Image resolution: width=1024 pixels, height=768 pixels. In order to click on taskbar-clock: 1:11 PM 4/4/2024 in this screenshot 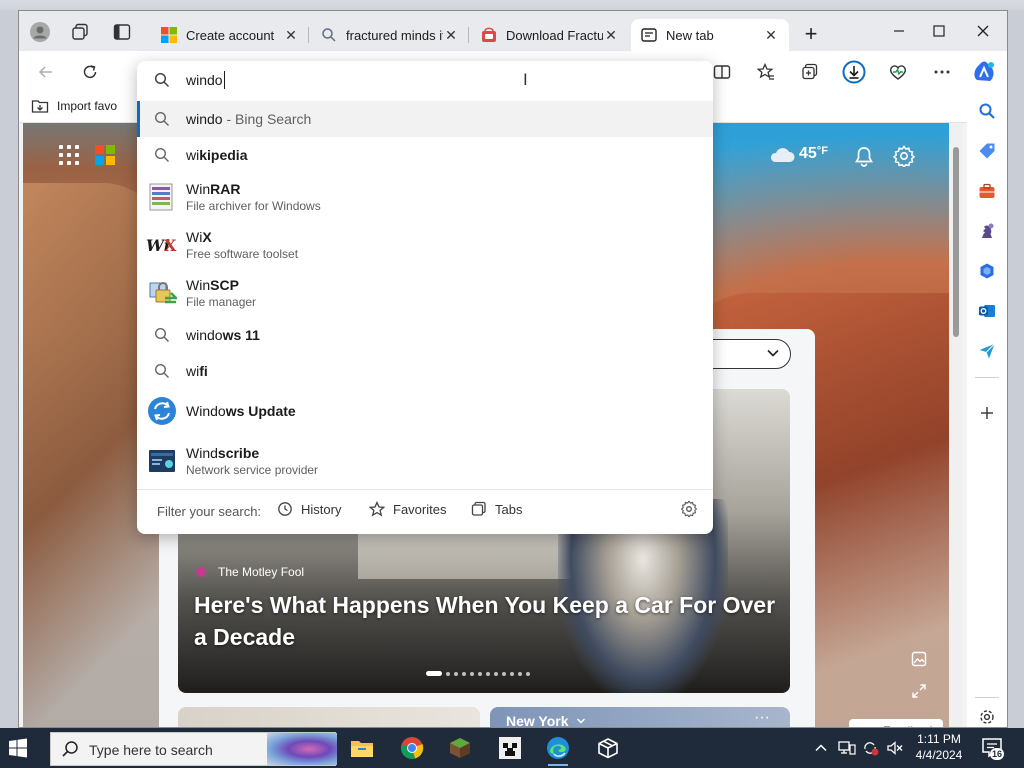, I will do `click(939, 747)`.